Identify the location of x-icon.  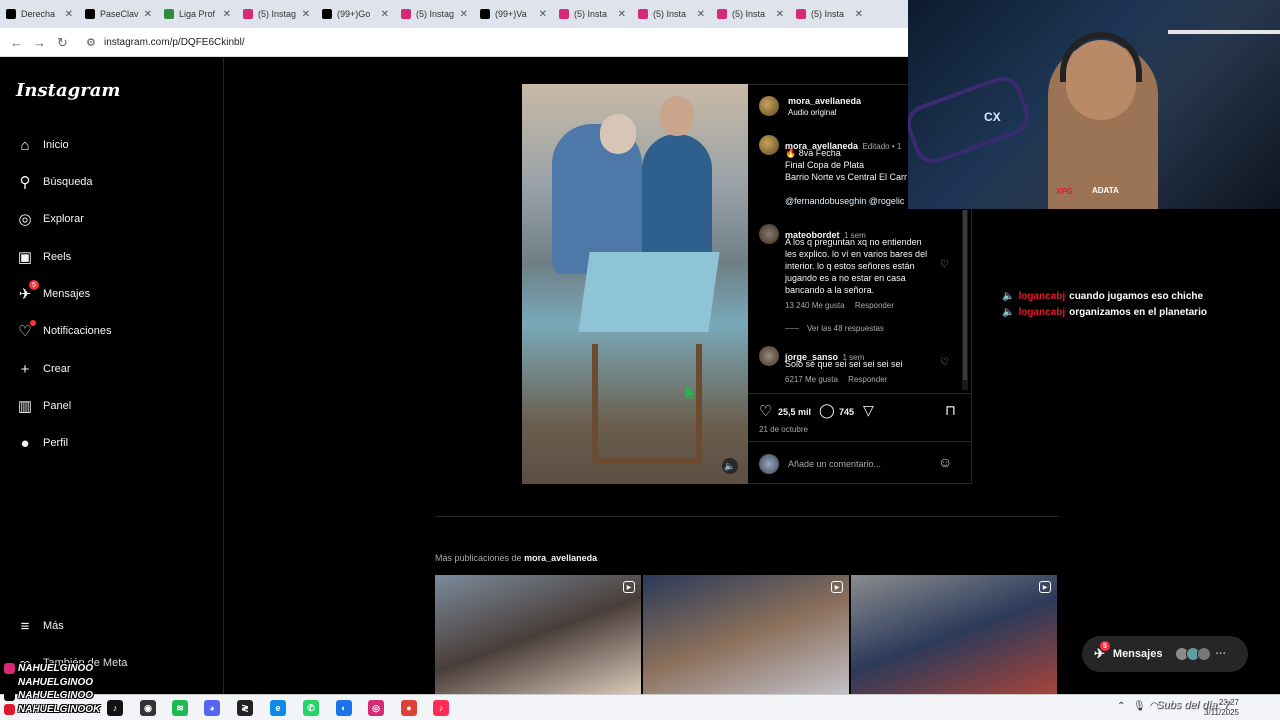
(9, 695).